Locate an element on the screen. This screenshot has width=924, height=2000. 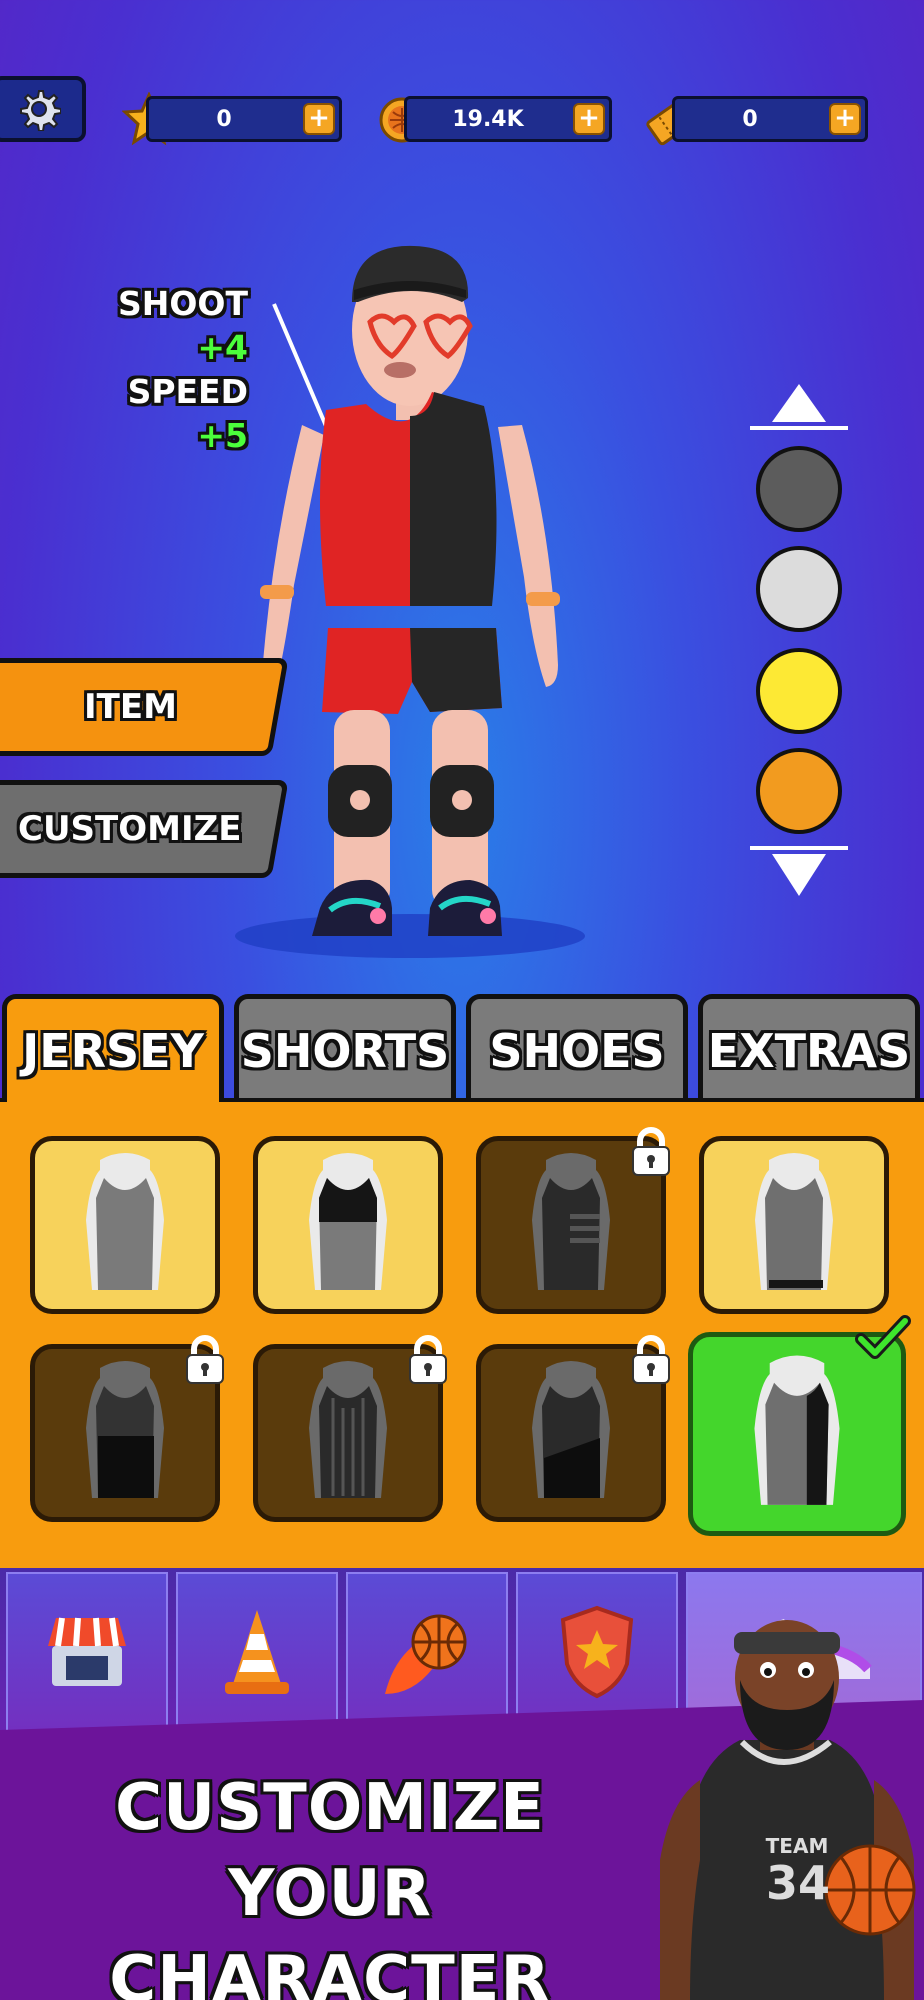
mascot-jersey-number: 34 is located at coordinates (797, 1883).